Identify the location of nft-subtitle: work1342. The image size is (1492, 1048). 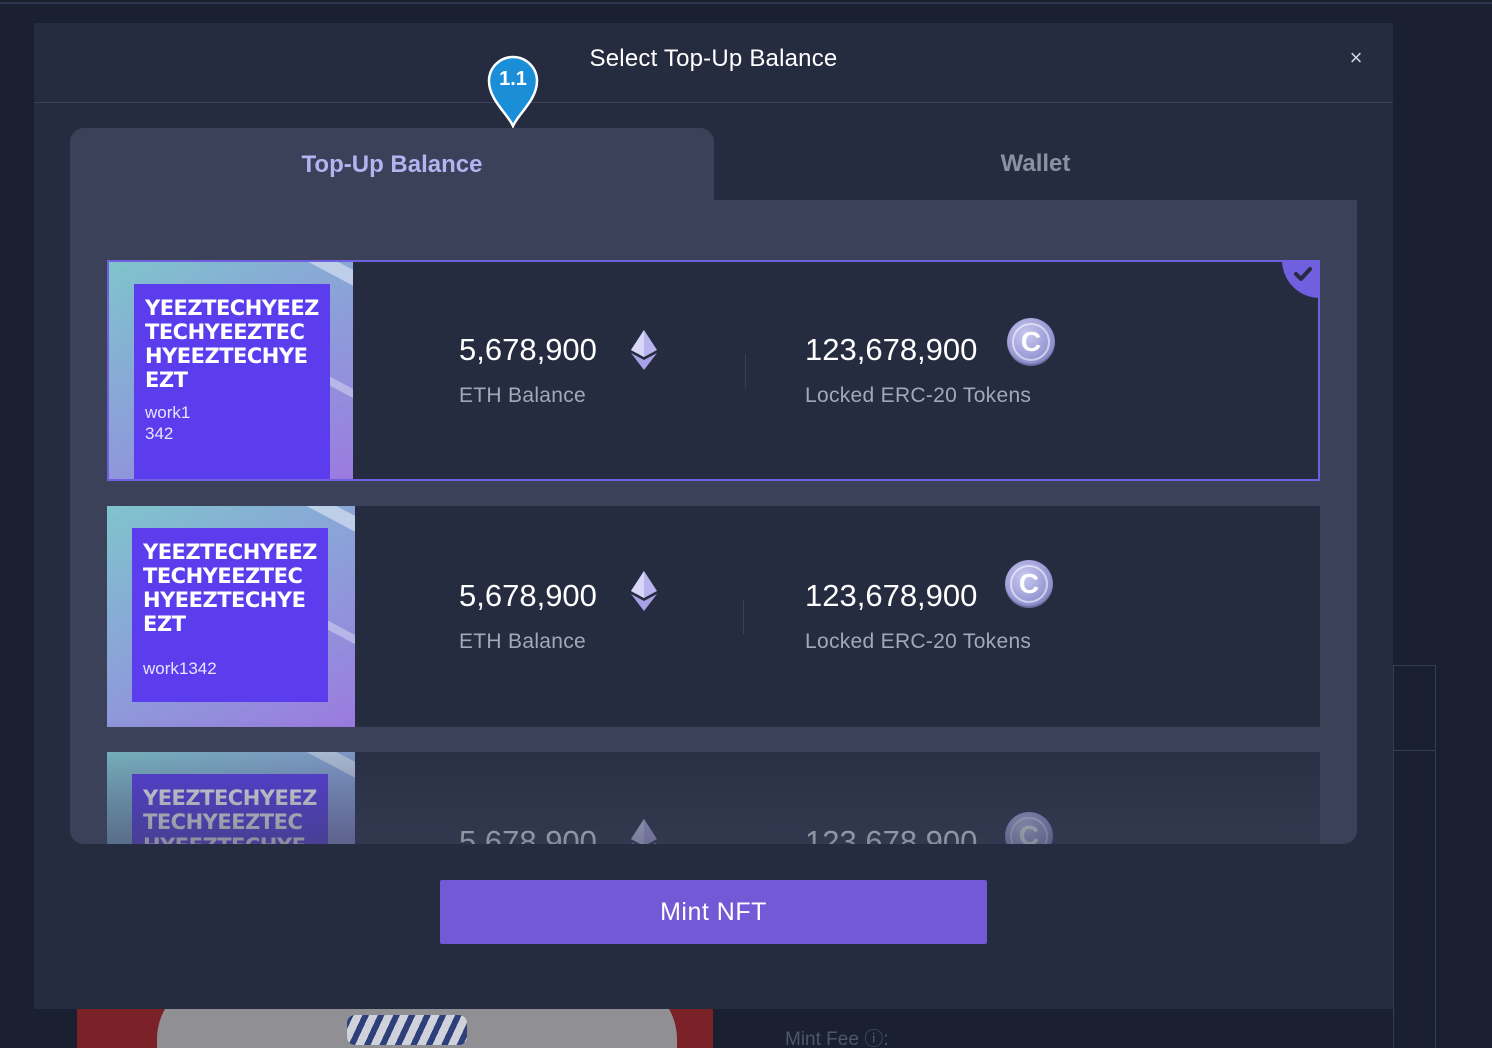
(180, 668).